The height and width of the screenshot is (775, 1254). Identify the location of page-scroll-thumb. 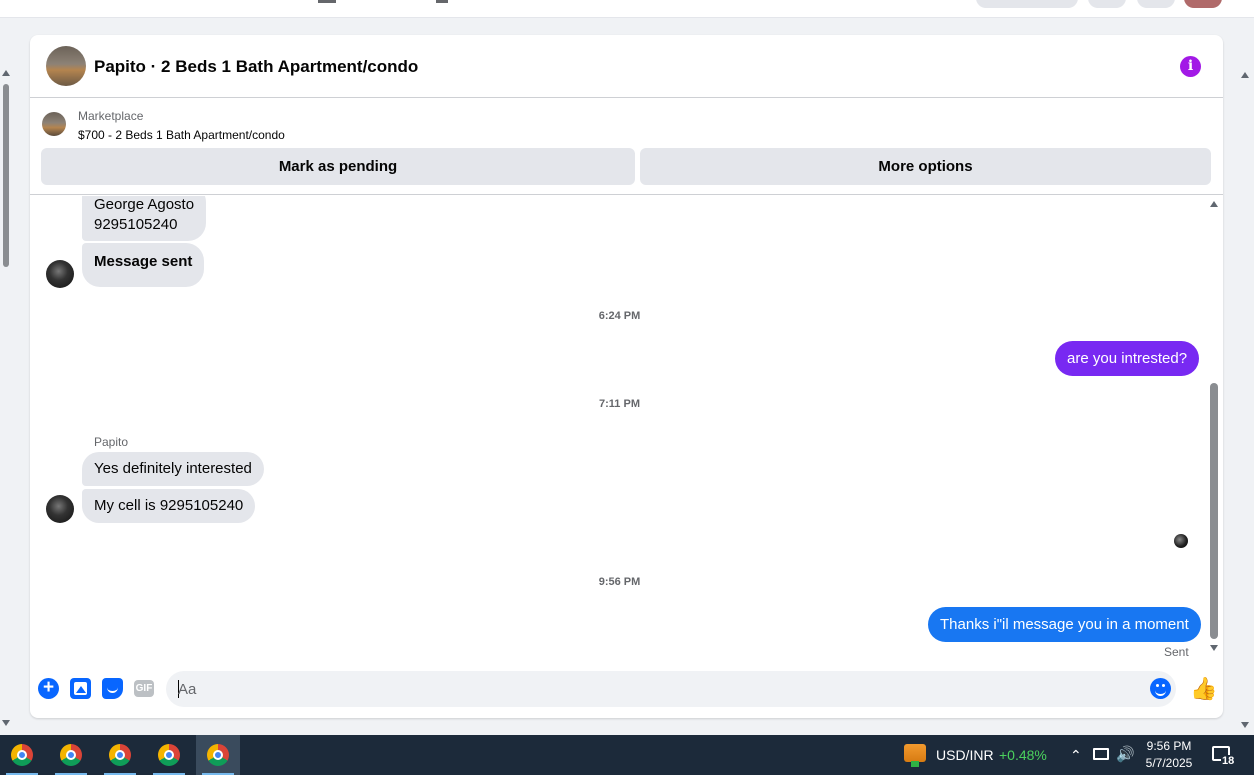
(6, 175).